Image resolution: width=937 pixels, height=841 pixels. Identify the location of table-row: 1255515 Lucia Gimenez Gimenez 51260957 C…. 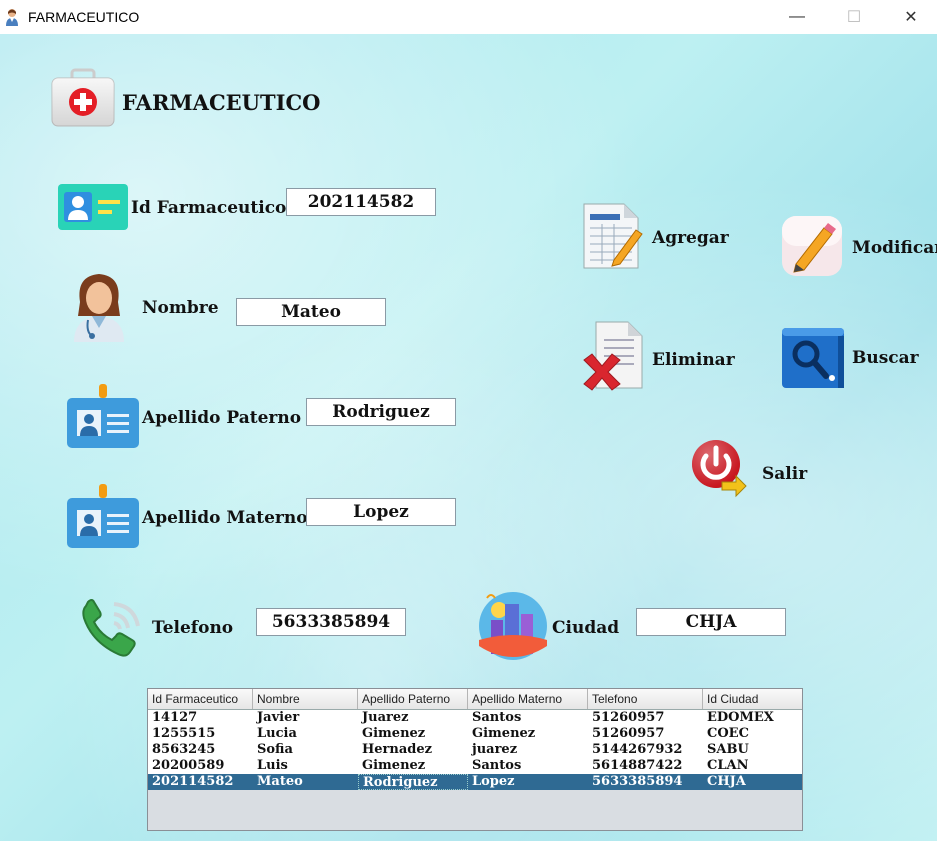
(475, 734).